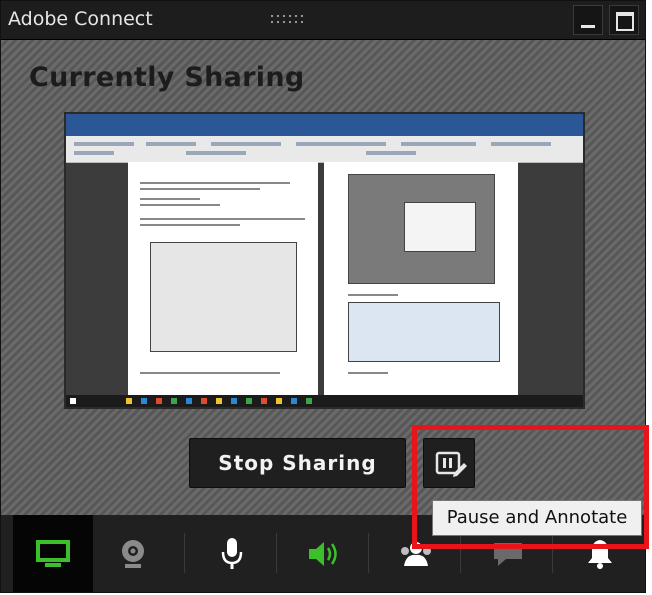  What do you see at coordinates (624, 20) in the screenshot?
I see `maximize-button` at bounding box center [624, 20].